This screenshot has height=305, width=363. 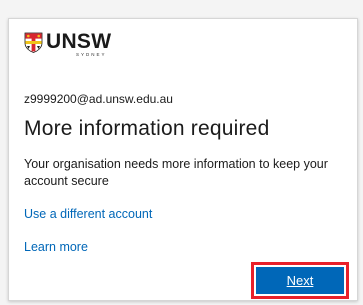 What do you see at coordinates (147, 128) in the screenshot?
I see `page-title: More information required` at bounding box center [147, 128].